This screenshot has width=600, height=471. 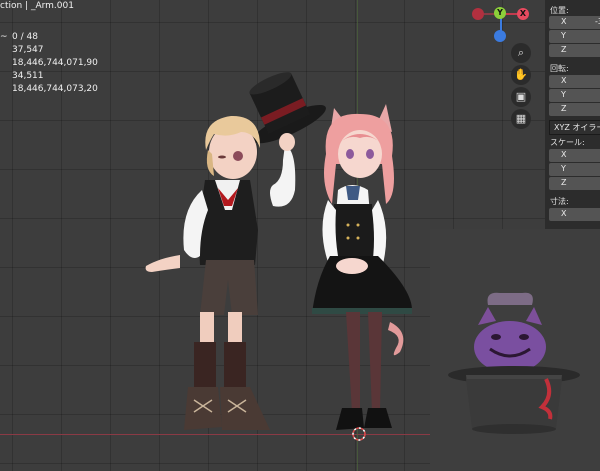 I want to click on stat-vertices: 37,547, so click(x=28, y=50).